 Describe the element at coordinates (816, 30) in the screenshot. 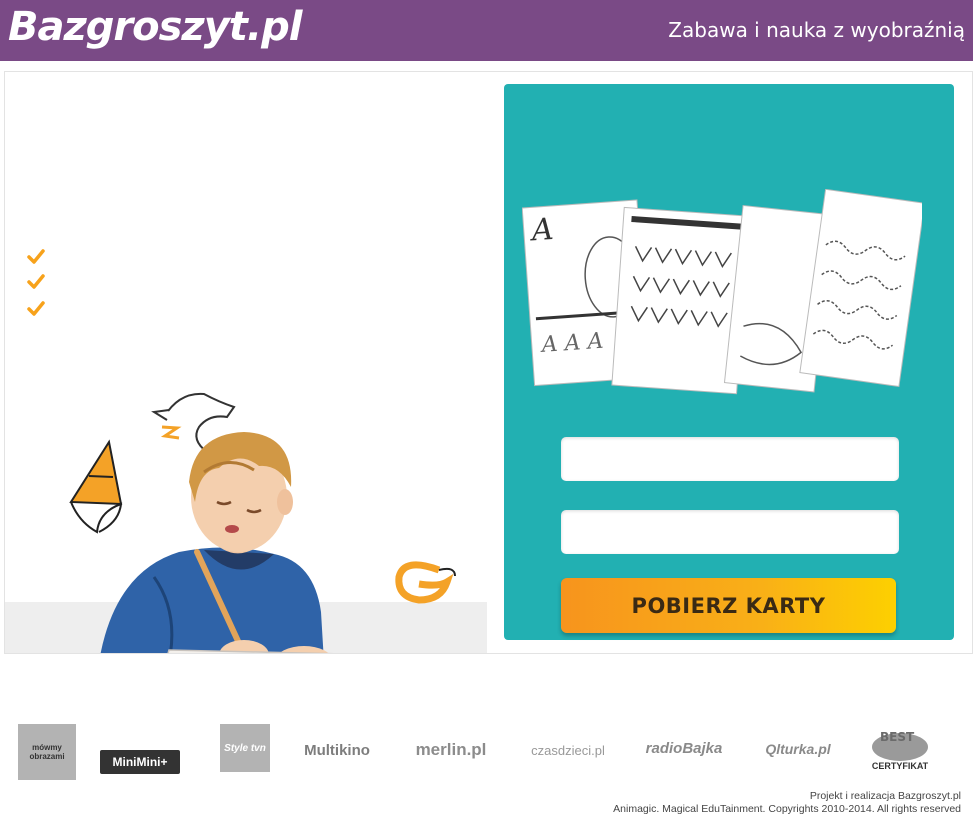

I see `site-tagline: Zabawa i nauka z wyobraźnią` at that location.